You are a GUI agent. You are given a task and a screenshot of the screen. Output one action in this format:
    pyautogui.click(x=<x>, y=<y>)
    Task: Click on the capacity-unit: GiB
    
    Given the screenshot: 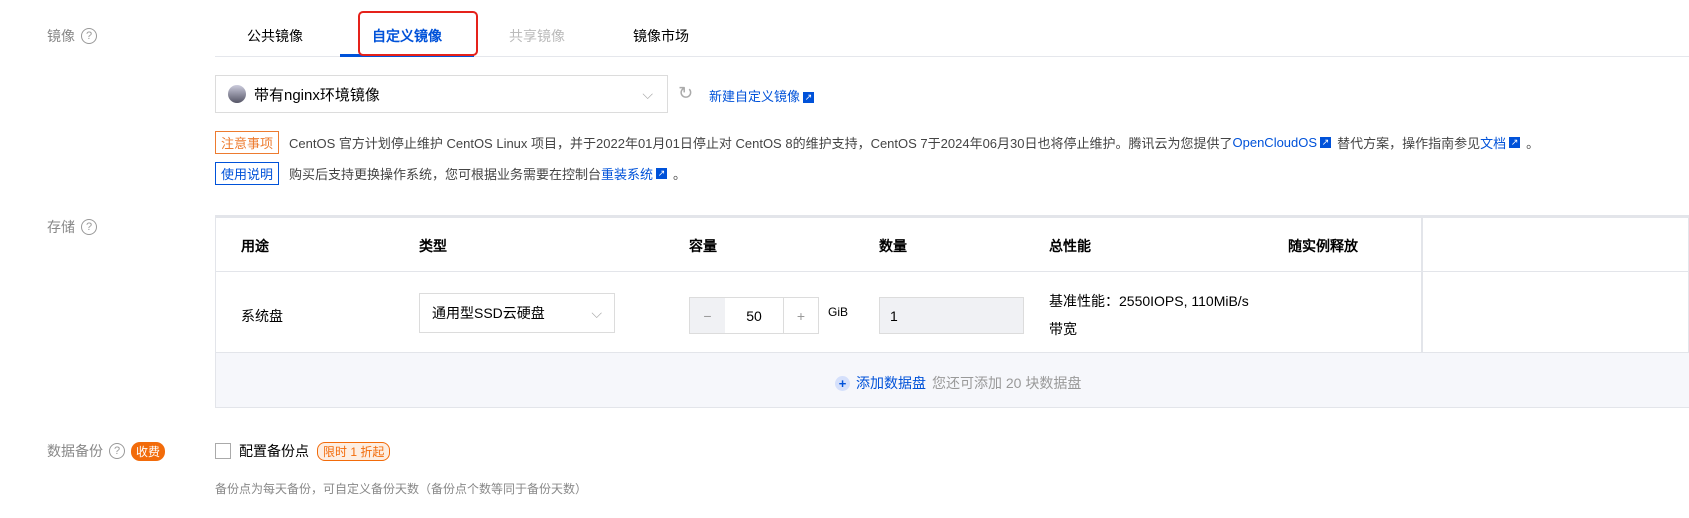 What is the action you would take?
    pyautogui.click(x=838, y=312)
    